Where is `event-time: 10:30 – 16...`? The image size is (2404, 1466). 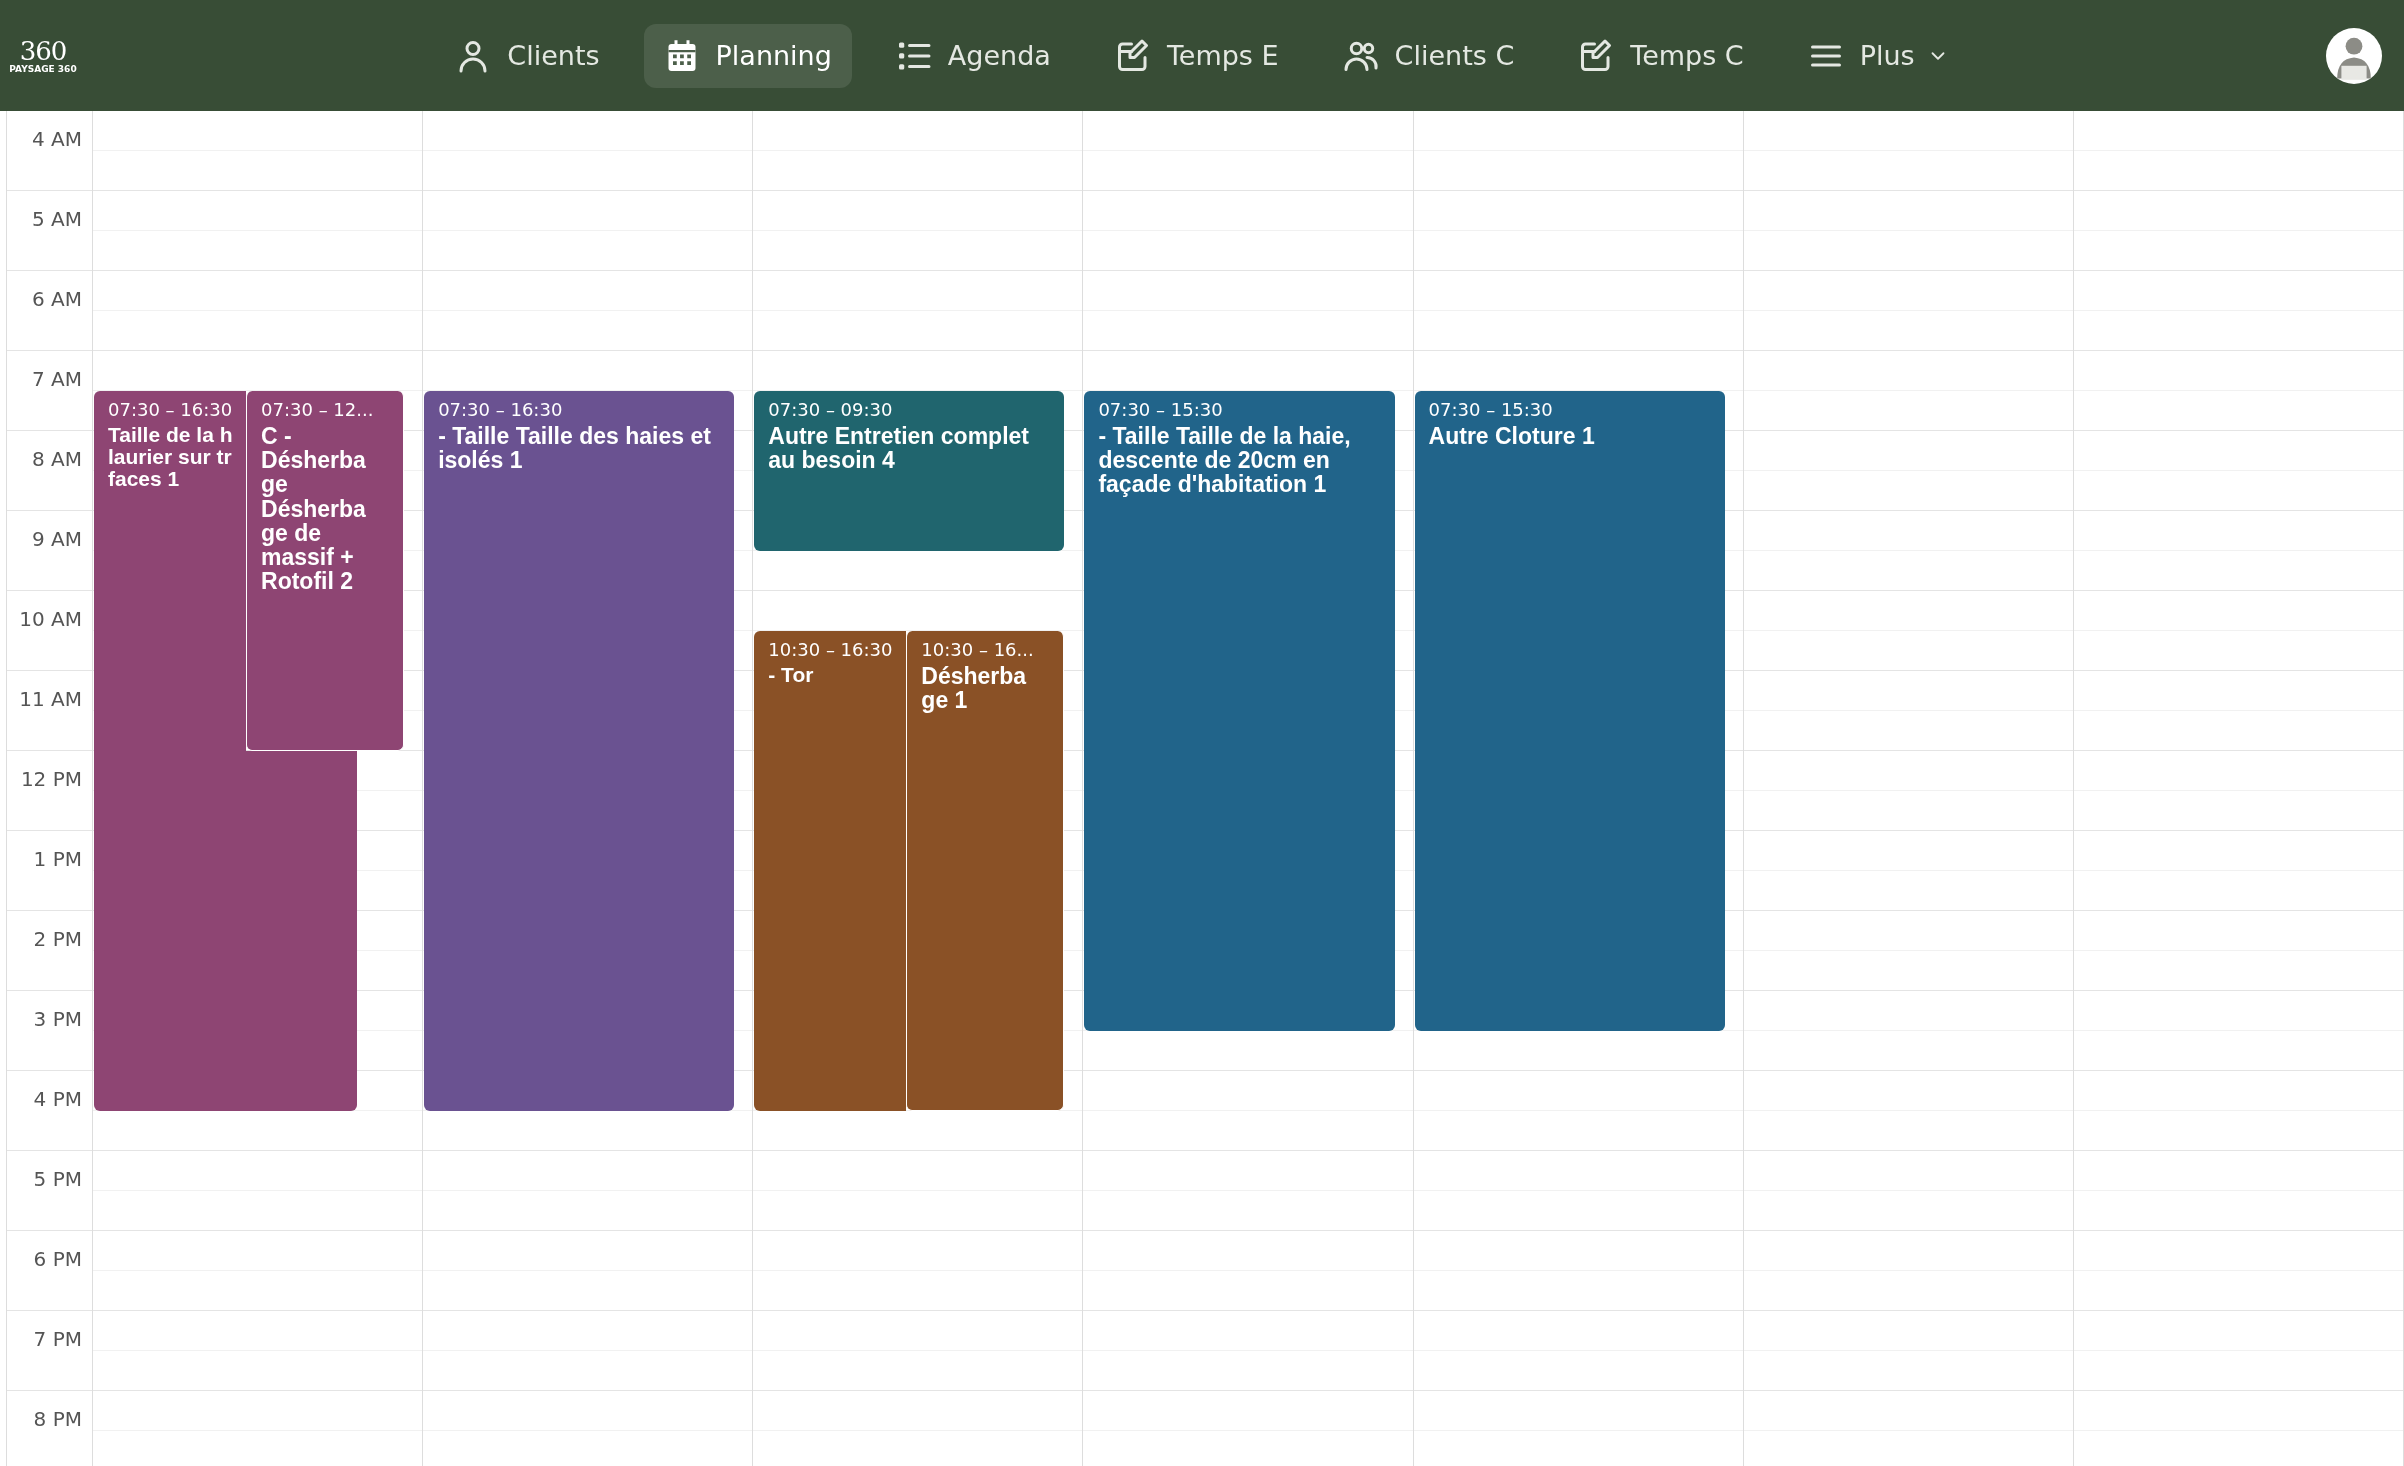 event-time: 10:30 – 16... is located at coordinates (978, 650).